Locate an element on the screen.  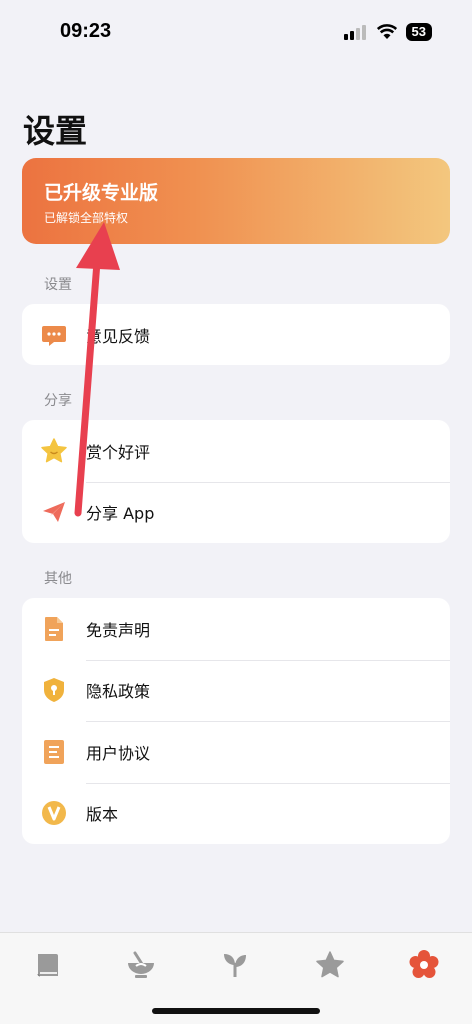
flower-gear-icon is located at coordinates (424, 964).